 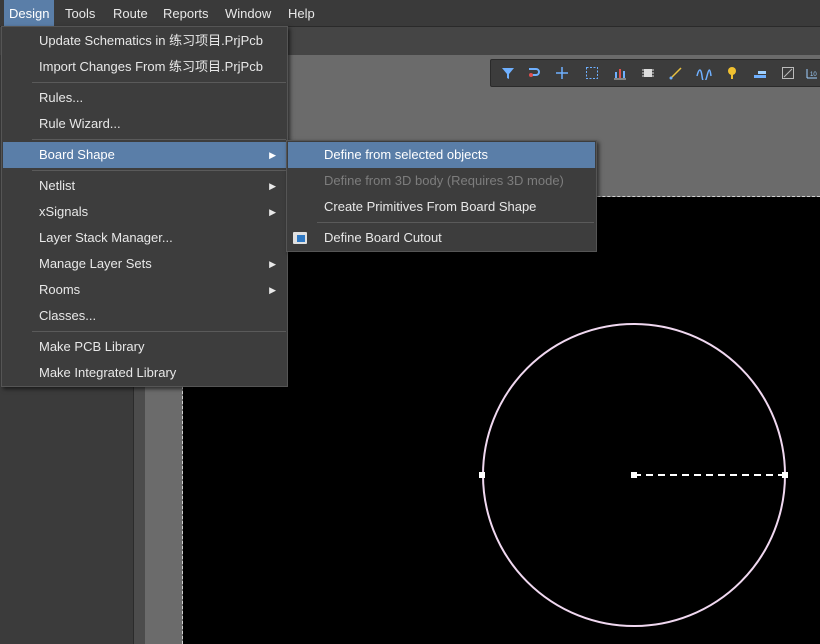 What do you see at coordinates (620, 73) in the screenshot?
I see `chart-icon` at bounding box center [620, 73].